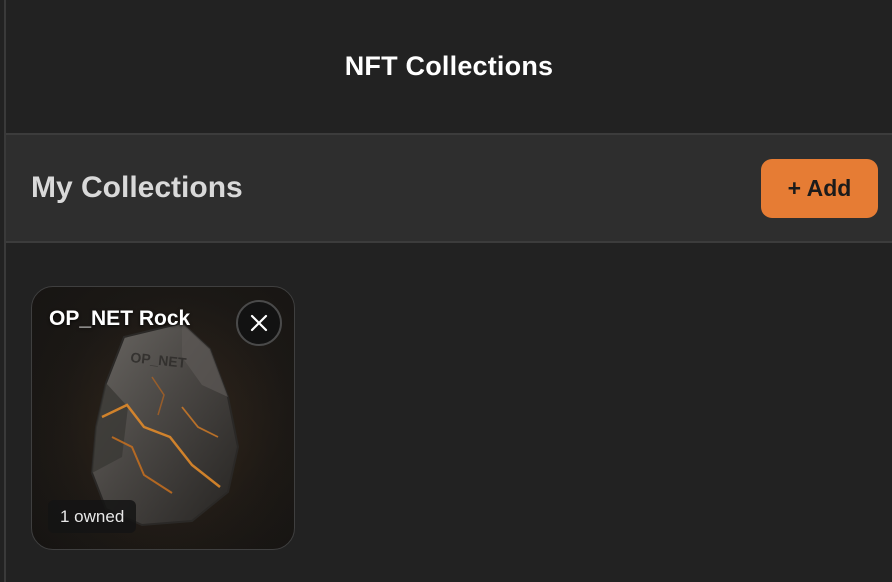  I want to click on collection-name: OP_NET Rock, so click(120, 318).